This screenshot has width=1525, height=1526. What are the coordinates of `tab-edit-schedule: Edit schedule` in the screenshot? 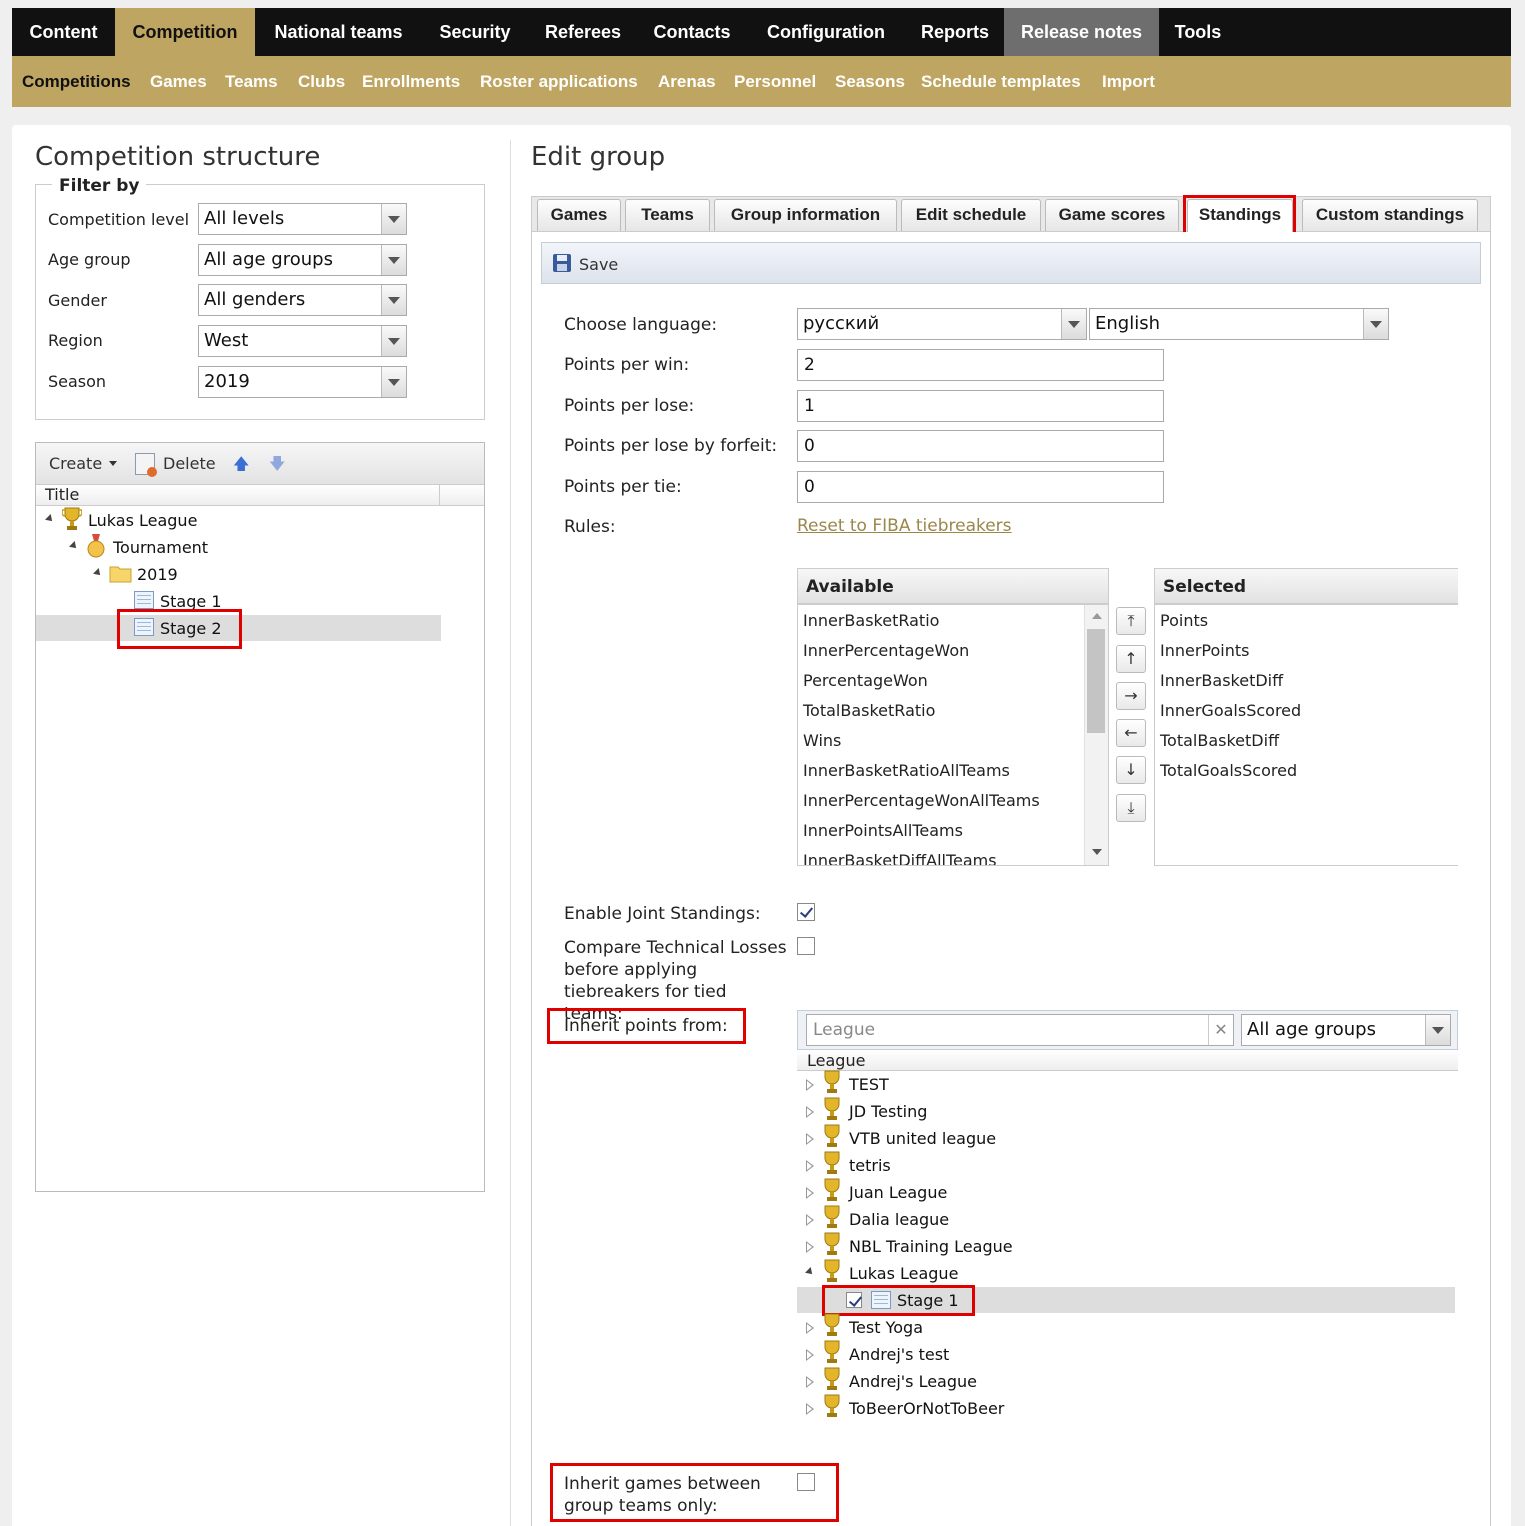 It's located at (971, 215).